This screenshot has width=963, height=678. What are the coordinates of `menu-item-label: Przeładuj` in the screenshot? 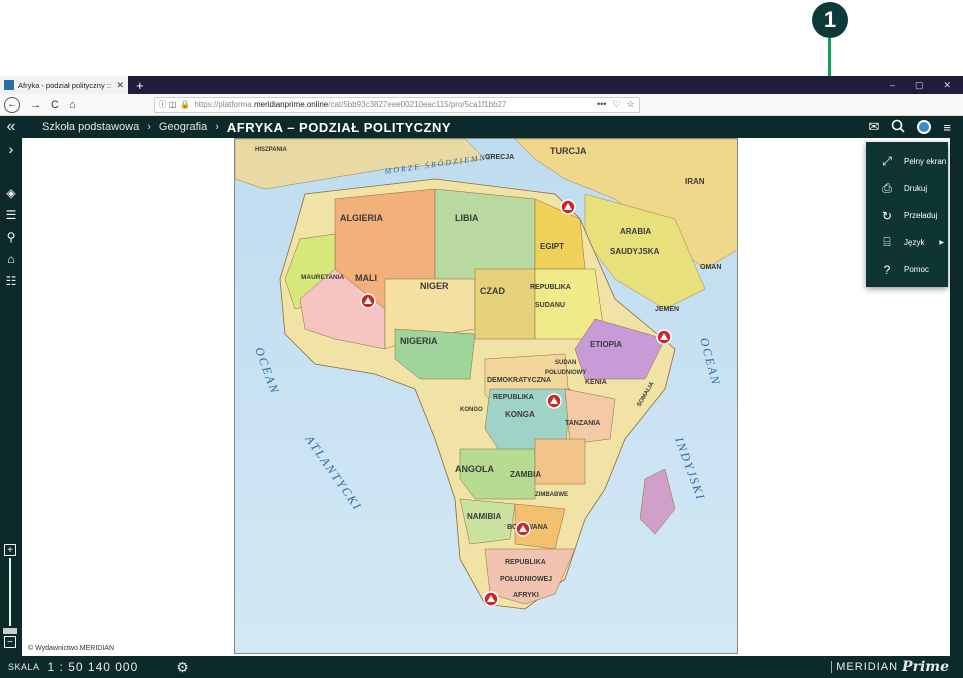 It's located at (921, 215).